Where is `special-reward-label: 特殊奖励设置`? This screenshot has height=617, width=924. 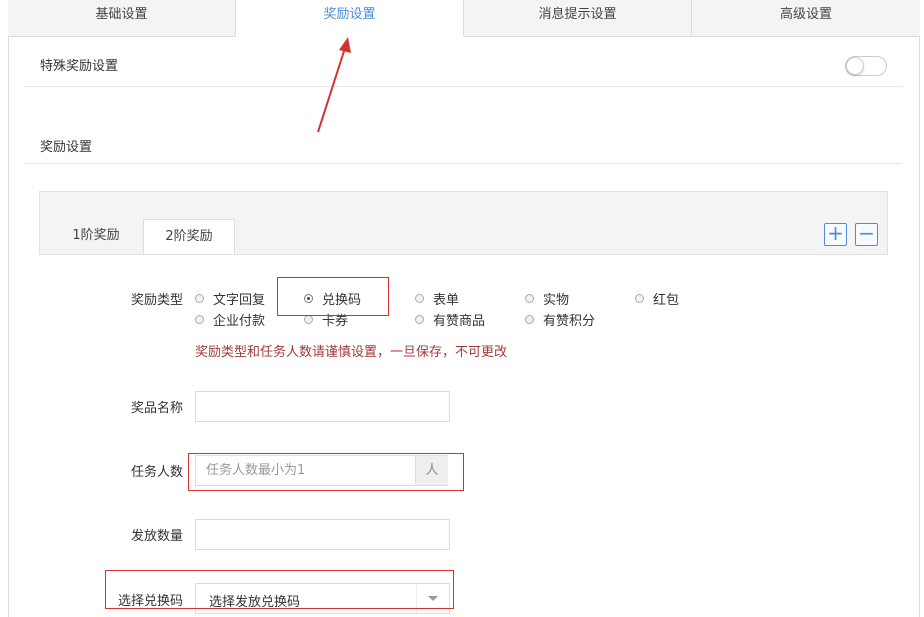 special-reward-label: 特殊奖励设置 is located at coordinates (79, 66).